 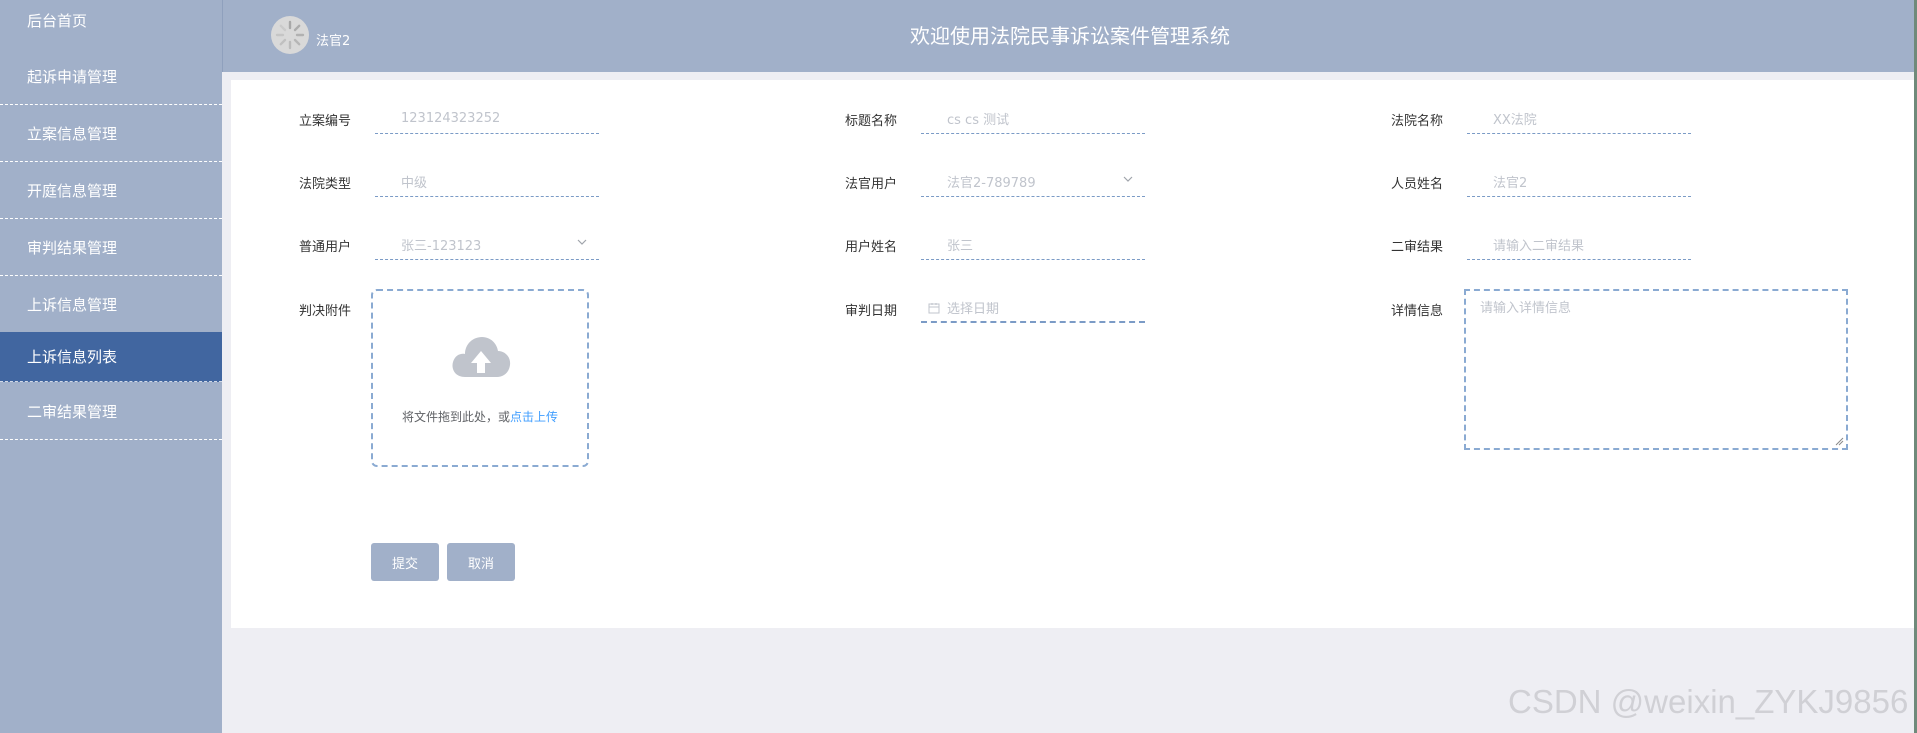 I want to click on court-name-input: XX法院, so click(x=1579, y=119).